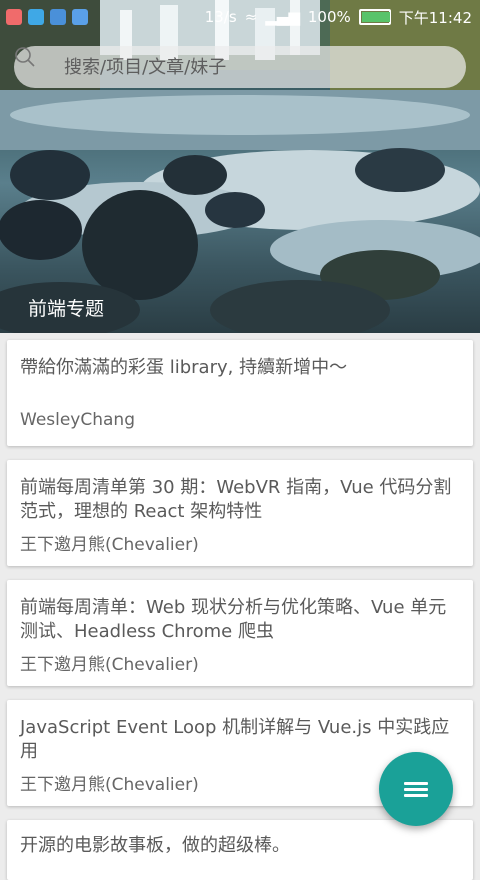 The height and width of the screenshot is (880, 480). I want to click on notification-icons, so click(47, 17).